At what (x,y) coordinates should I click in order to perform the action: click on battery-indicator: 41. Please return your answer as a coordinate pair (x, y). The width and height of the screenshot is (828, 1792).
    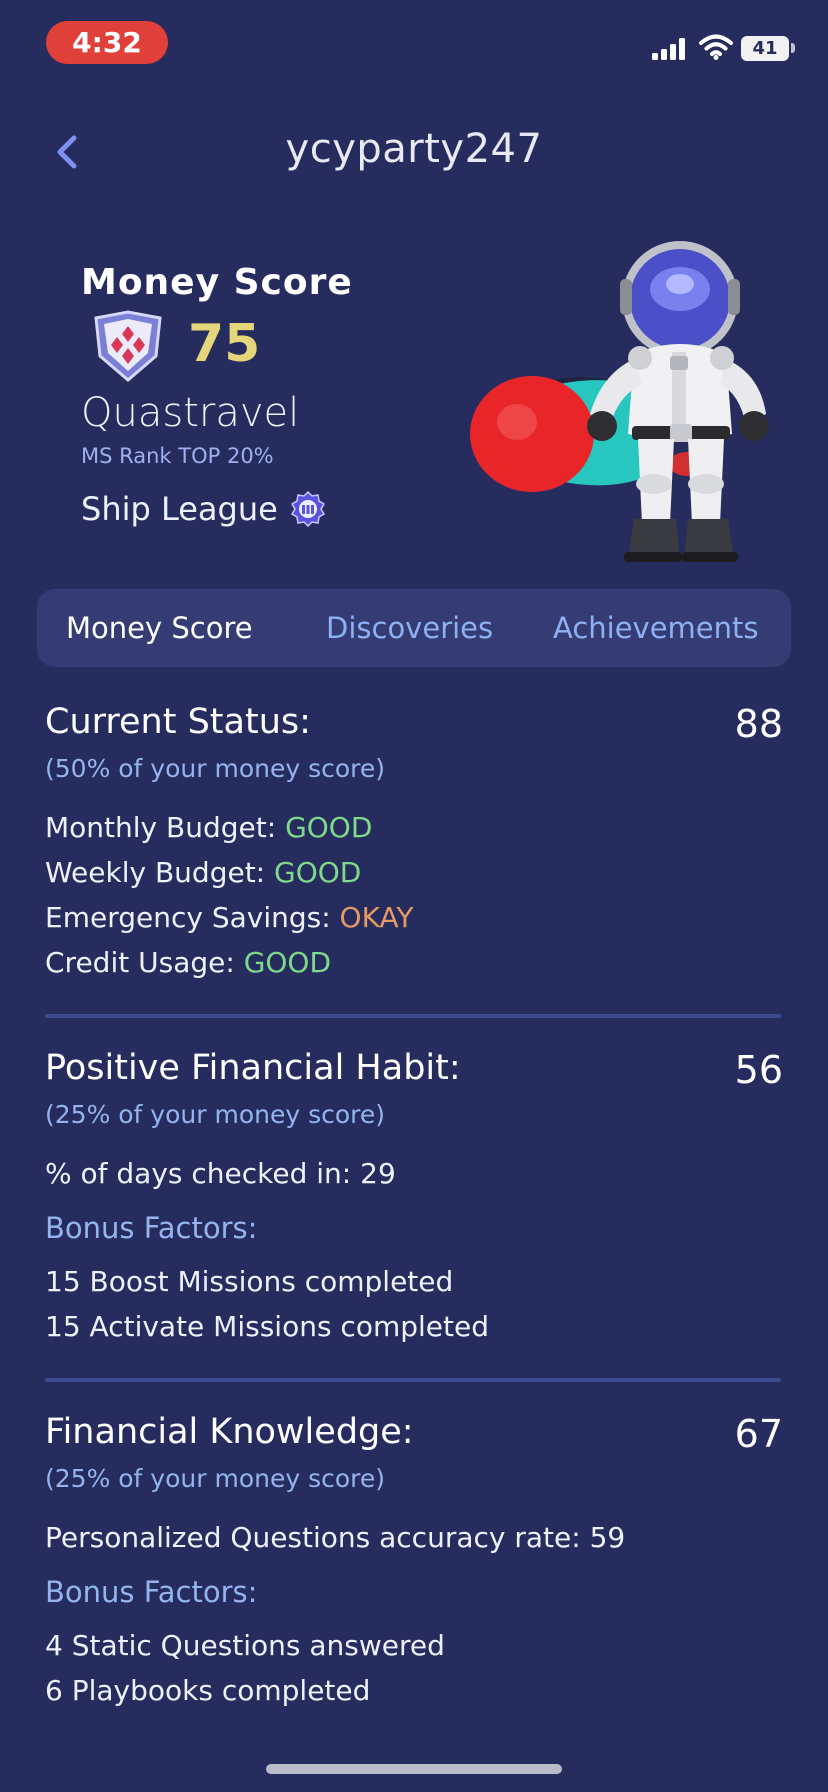
    Looking at the image, I should click on (765, 48).